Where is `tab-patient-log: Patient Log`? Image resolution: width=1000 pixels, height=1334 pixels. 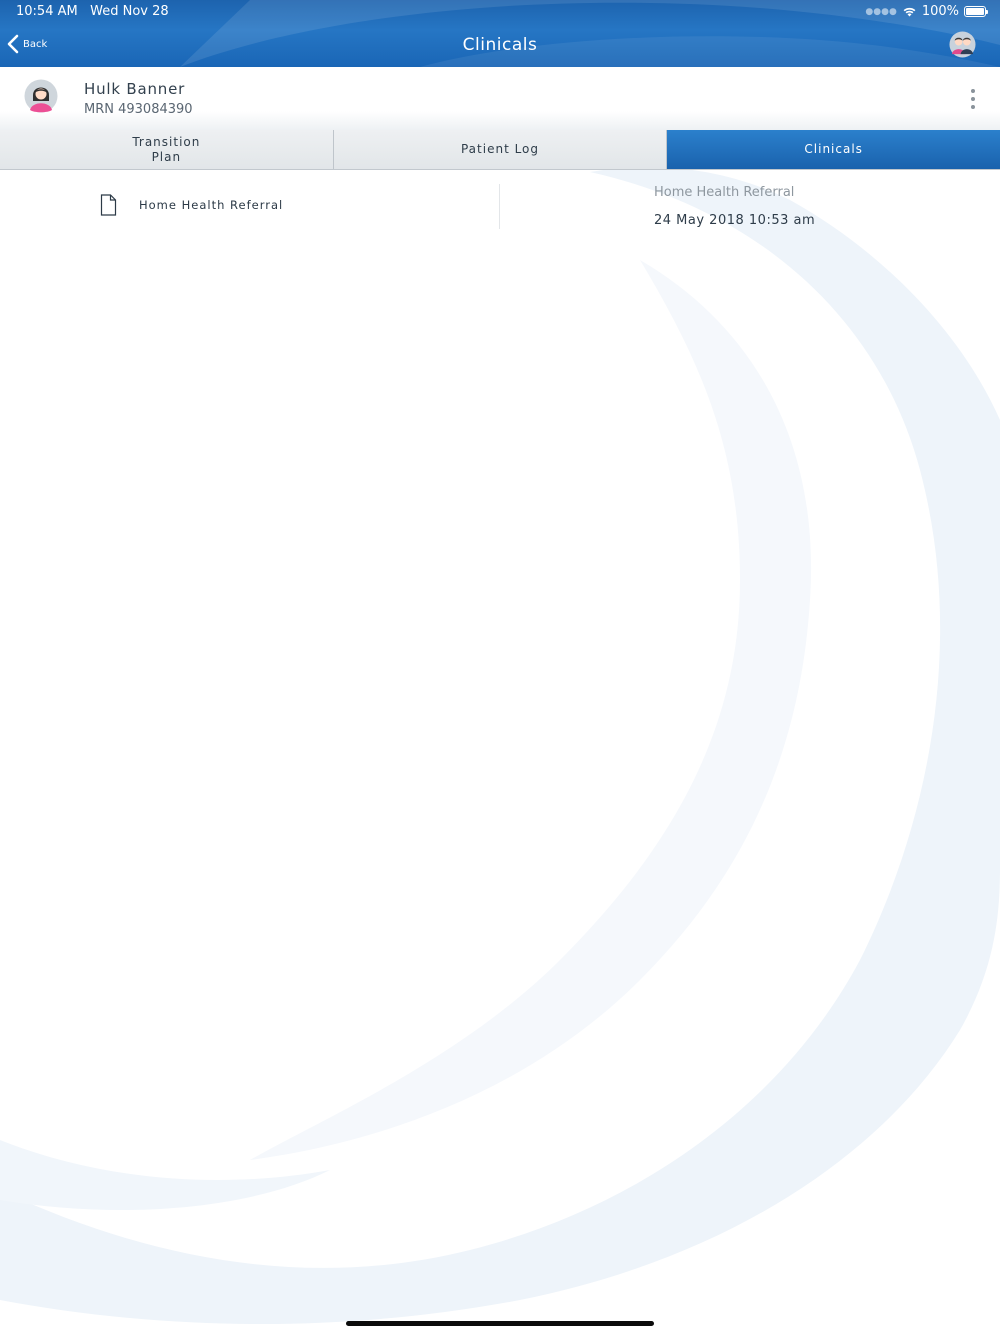 tab-patient-log: Patient Log is located at coordinates (500, 149).